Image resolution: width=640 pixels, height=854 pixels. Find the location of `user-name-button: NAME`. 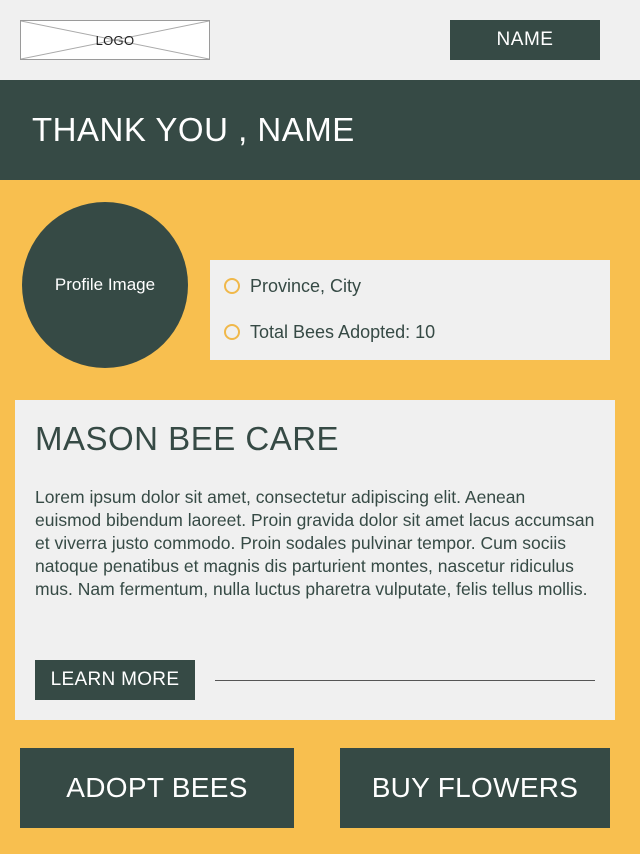

user-name-button: NAME is located at coordinates (525, 40).